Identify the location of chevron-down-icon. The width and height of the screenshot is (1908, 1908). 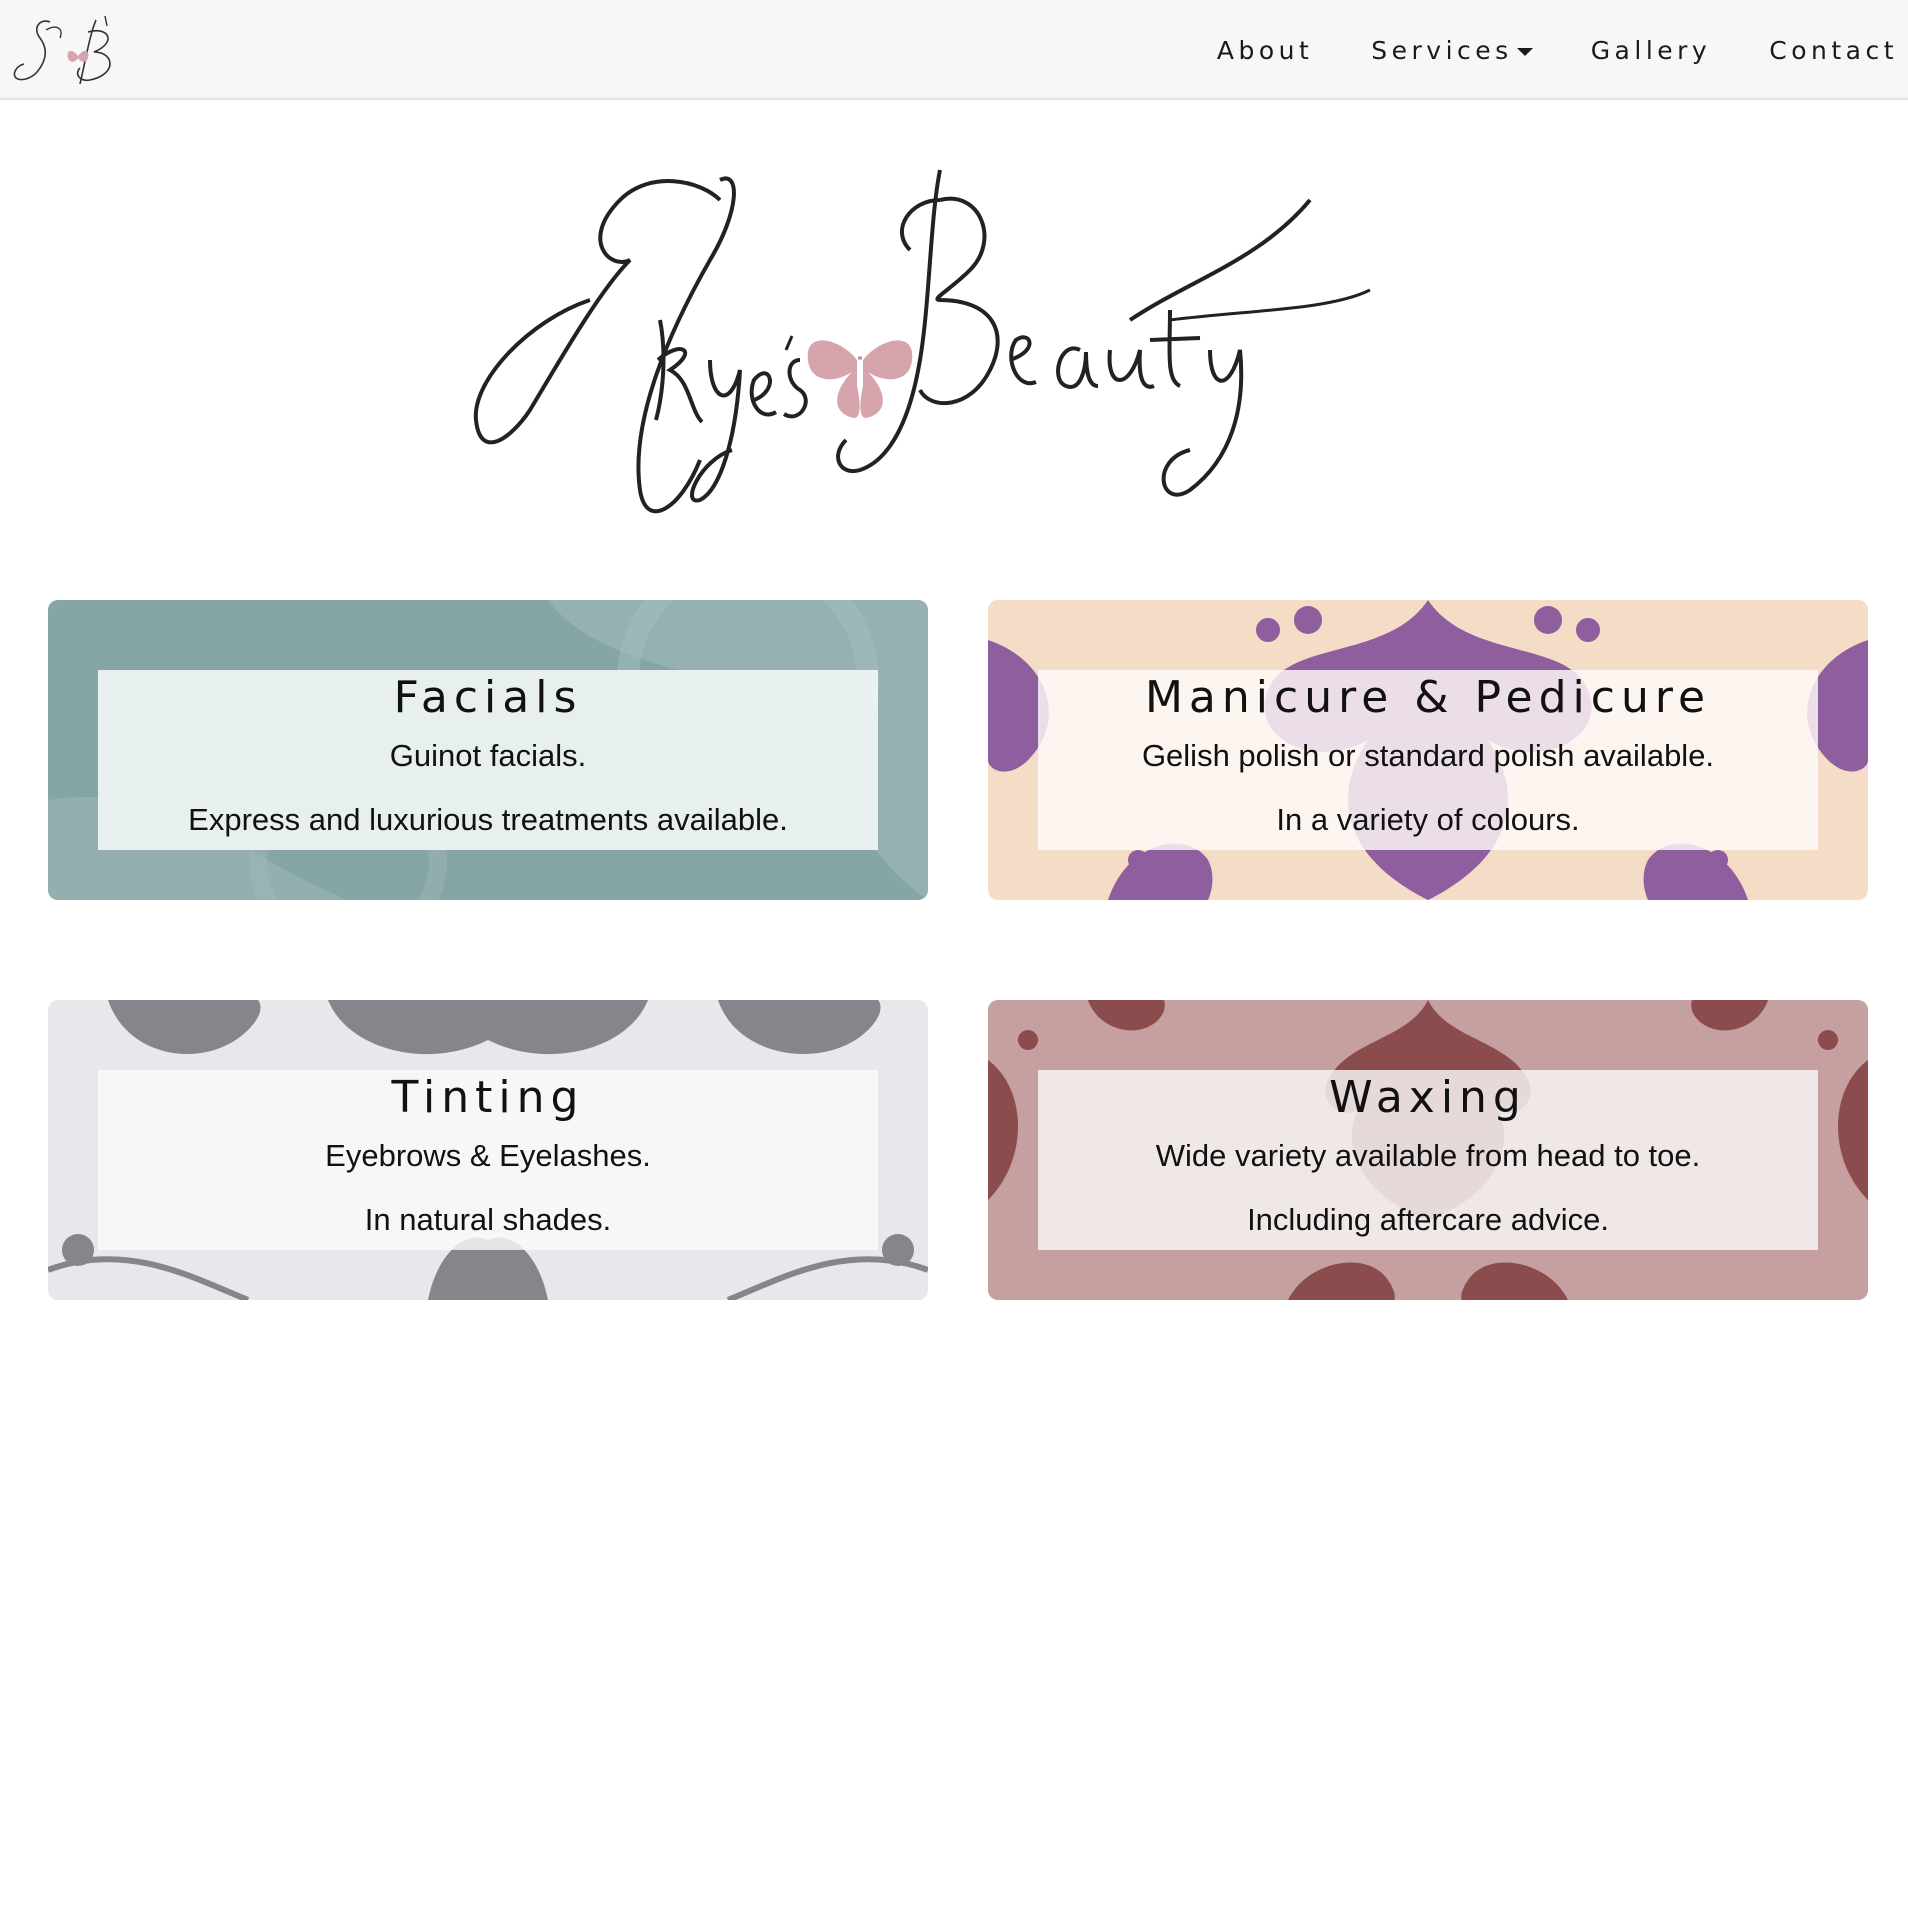
(1524, 51).